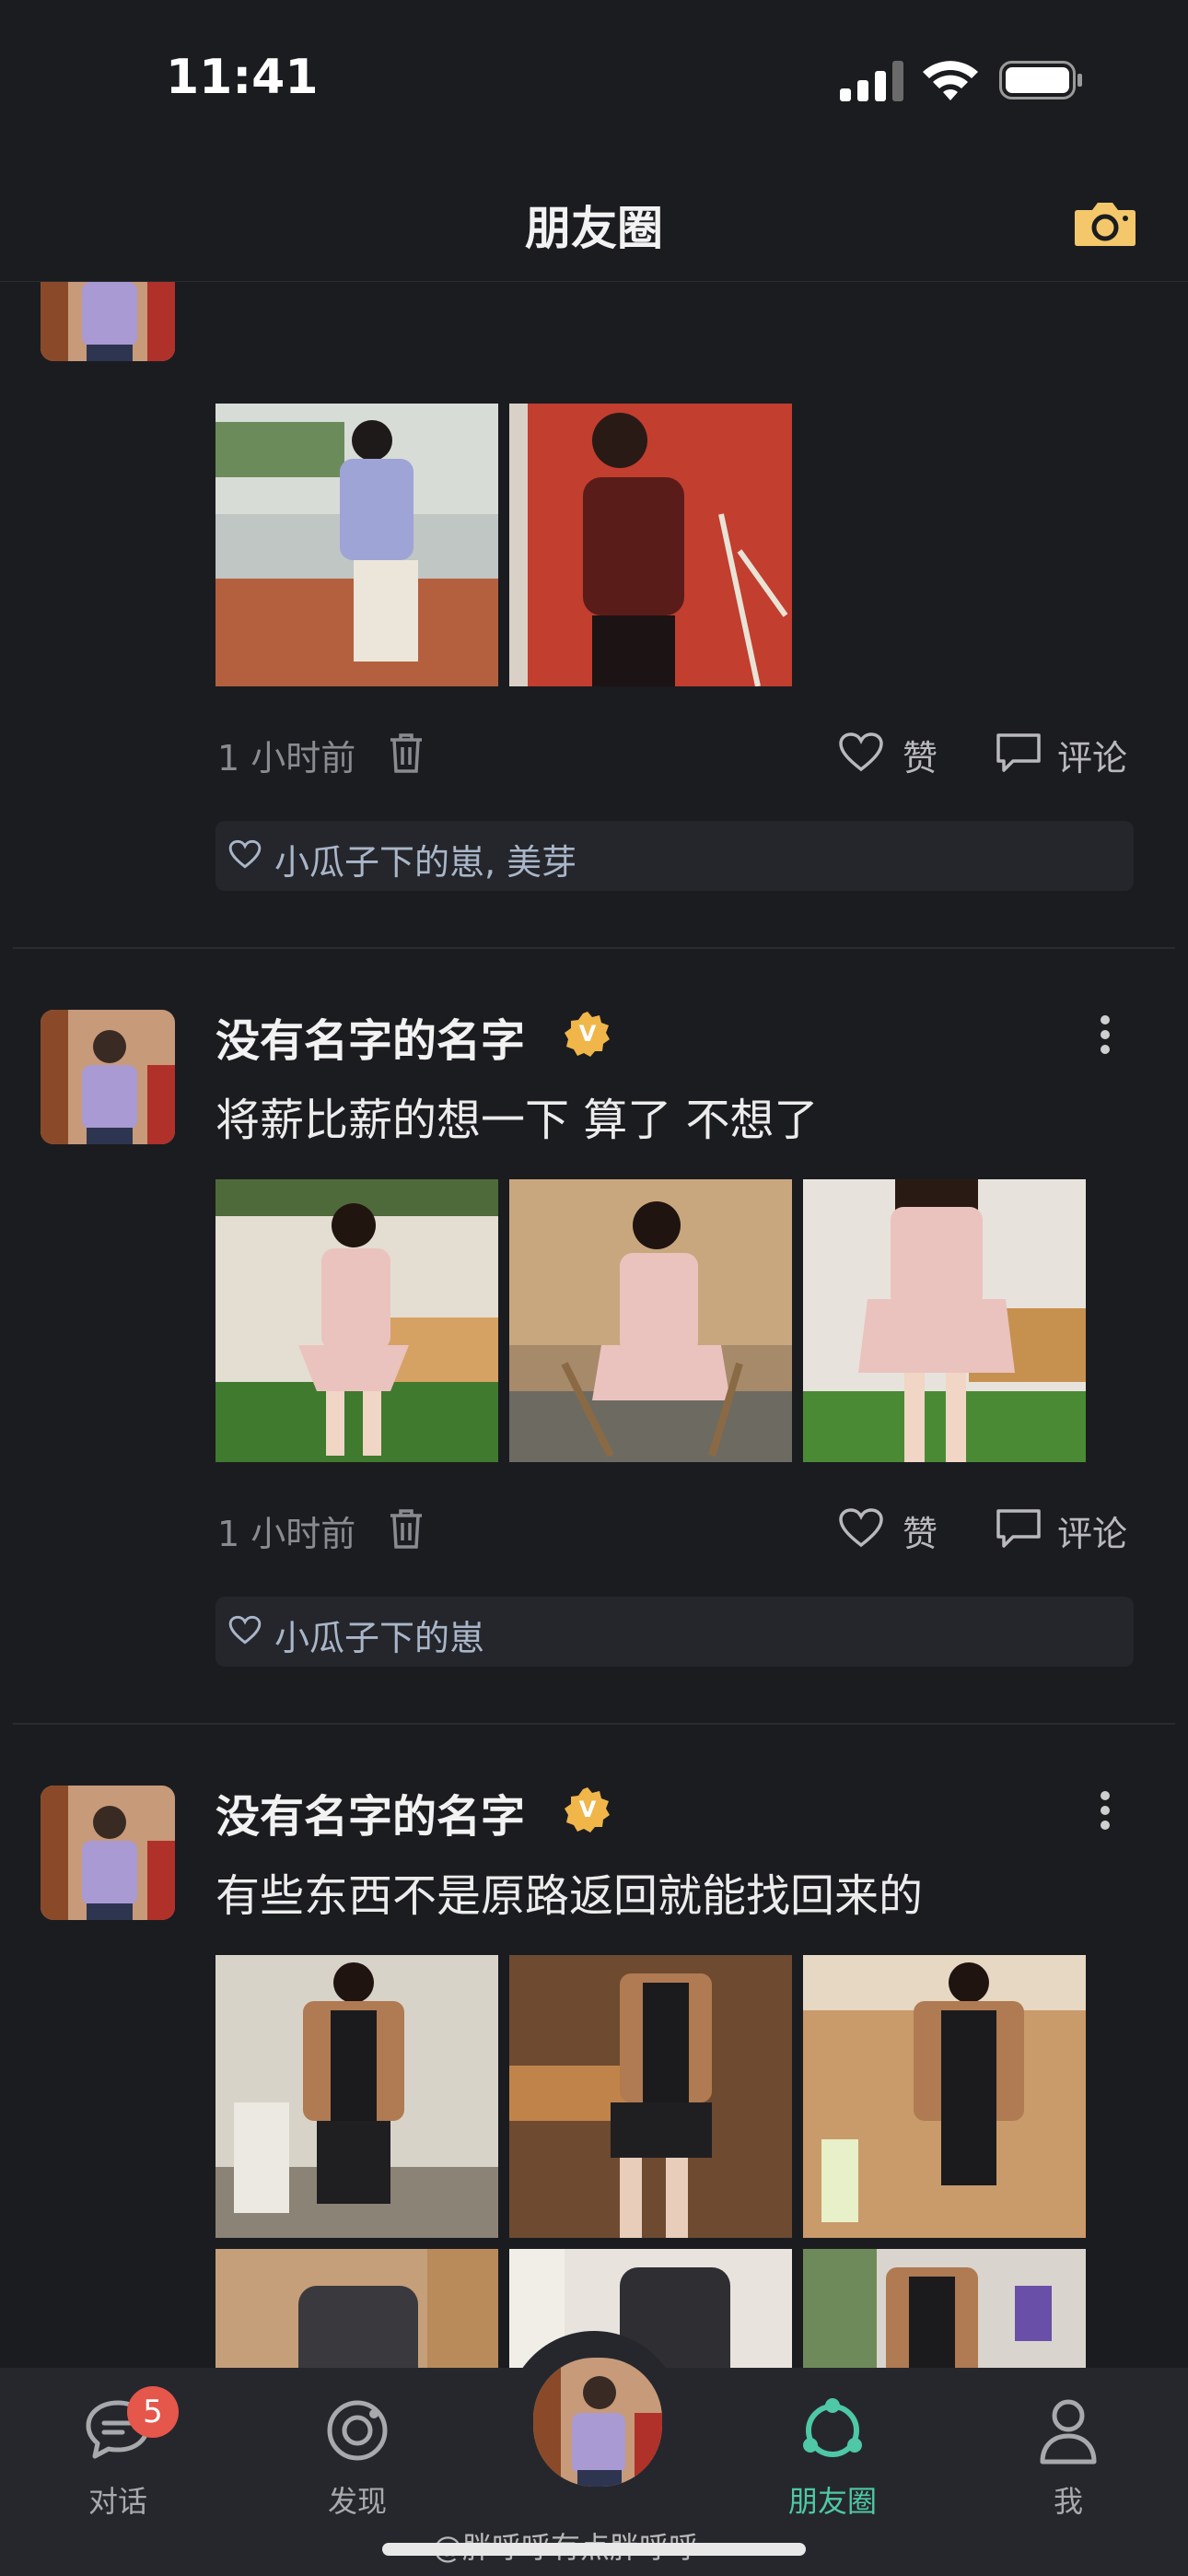 The height and width of the screenshot is (2576, 1188). I want to click on post-text: 有些东西不是原路返回就能找回来的, so click(569, 1896).